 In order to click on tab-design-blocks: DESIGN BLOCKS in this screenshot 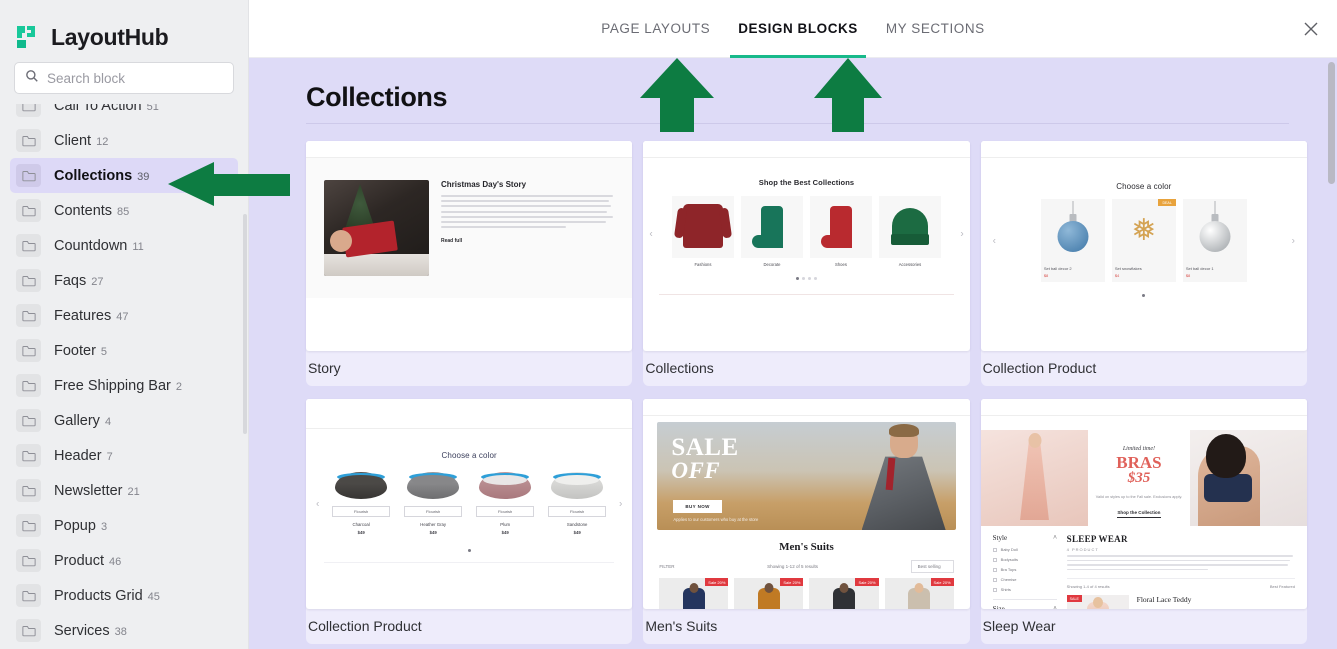, I will do `click(798, 29)`.